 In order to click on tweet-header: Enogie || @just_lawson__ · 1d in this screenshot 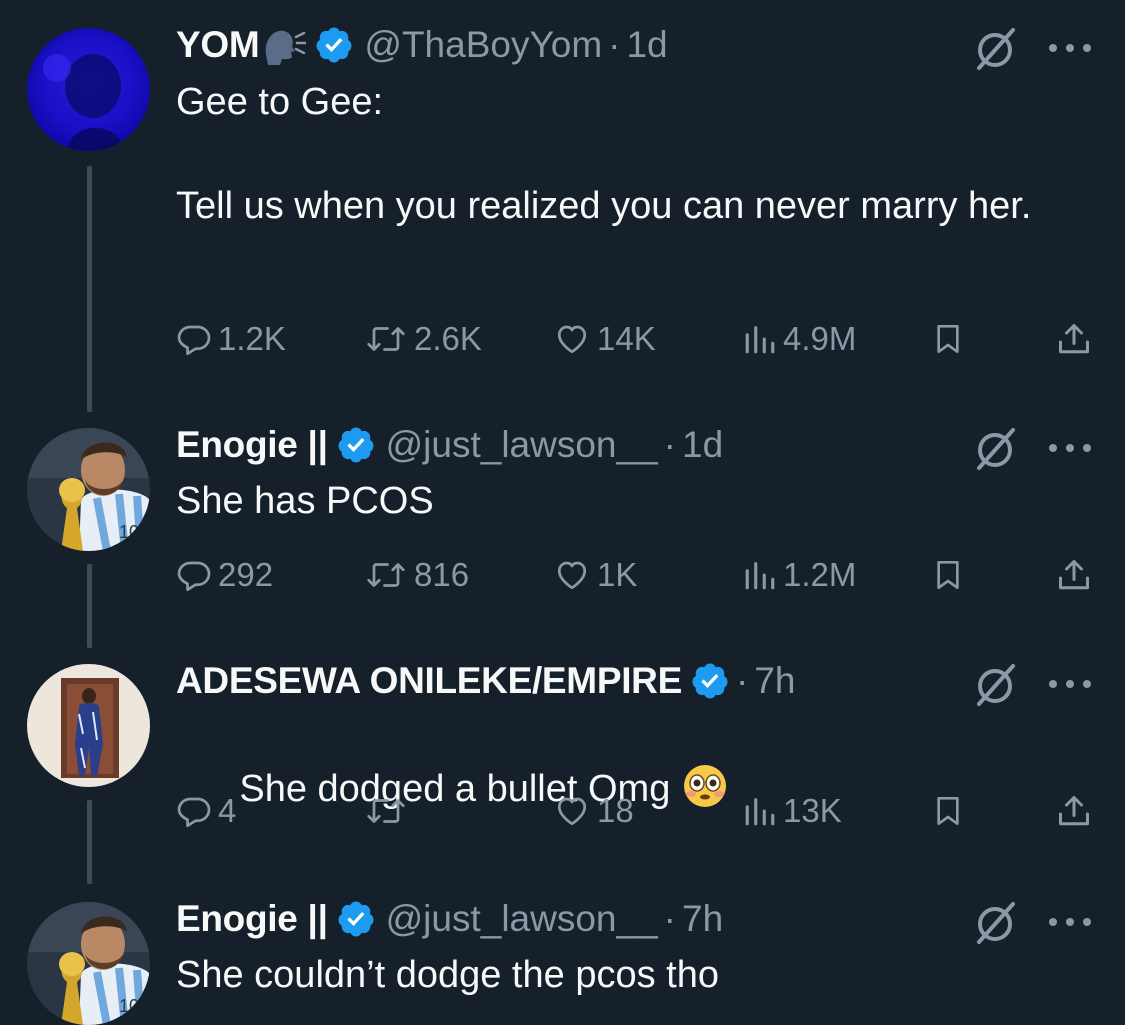, I will do `click(449, 445)`.